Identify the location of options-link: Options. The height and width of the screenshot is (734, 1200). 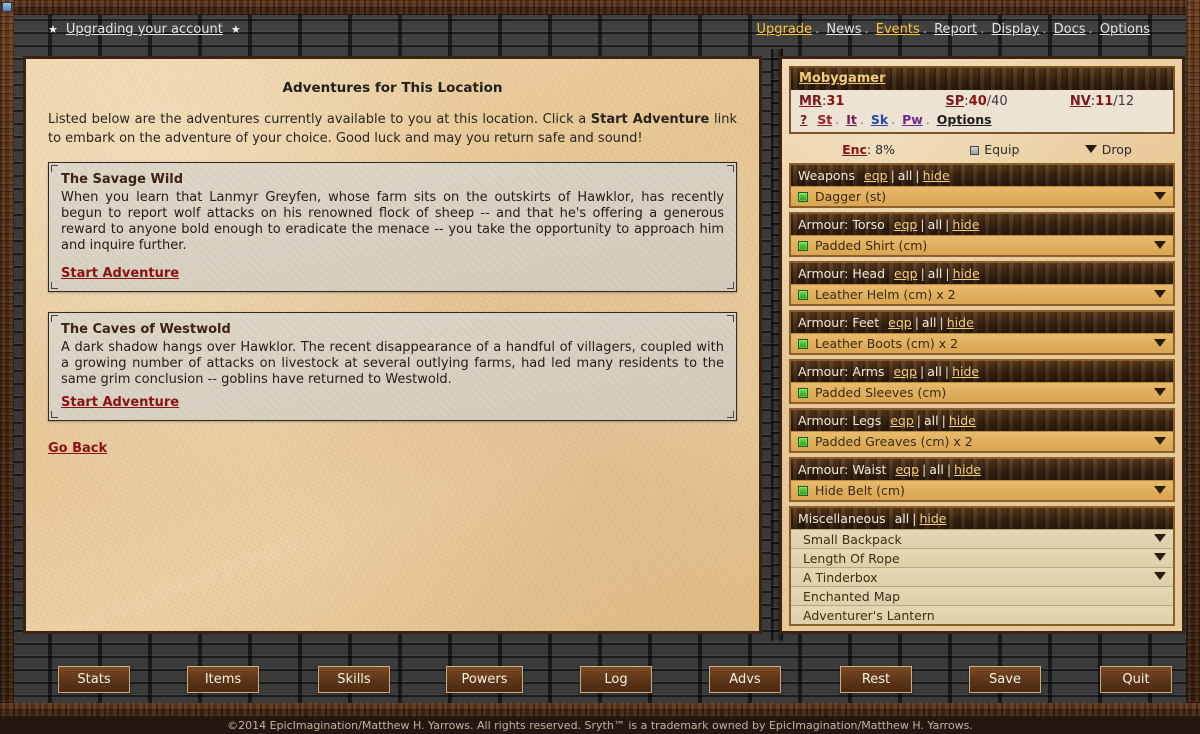
(964, 119).